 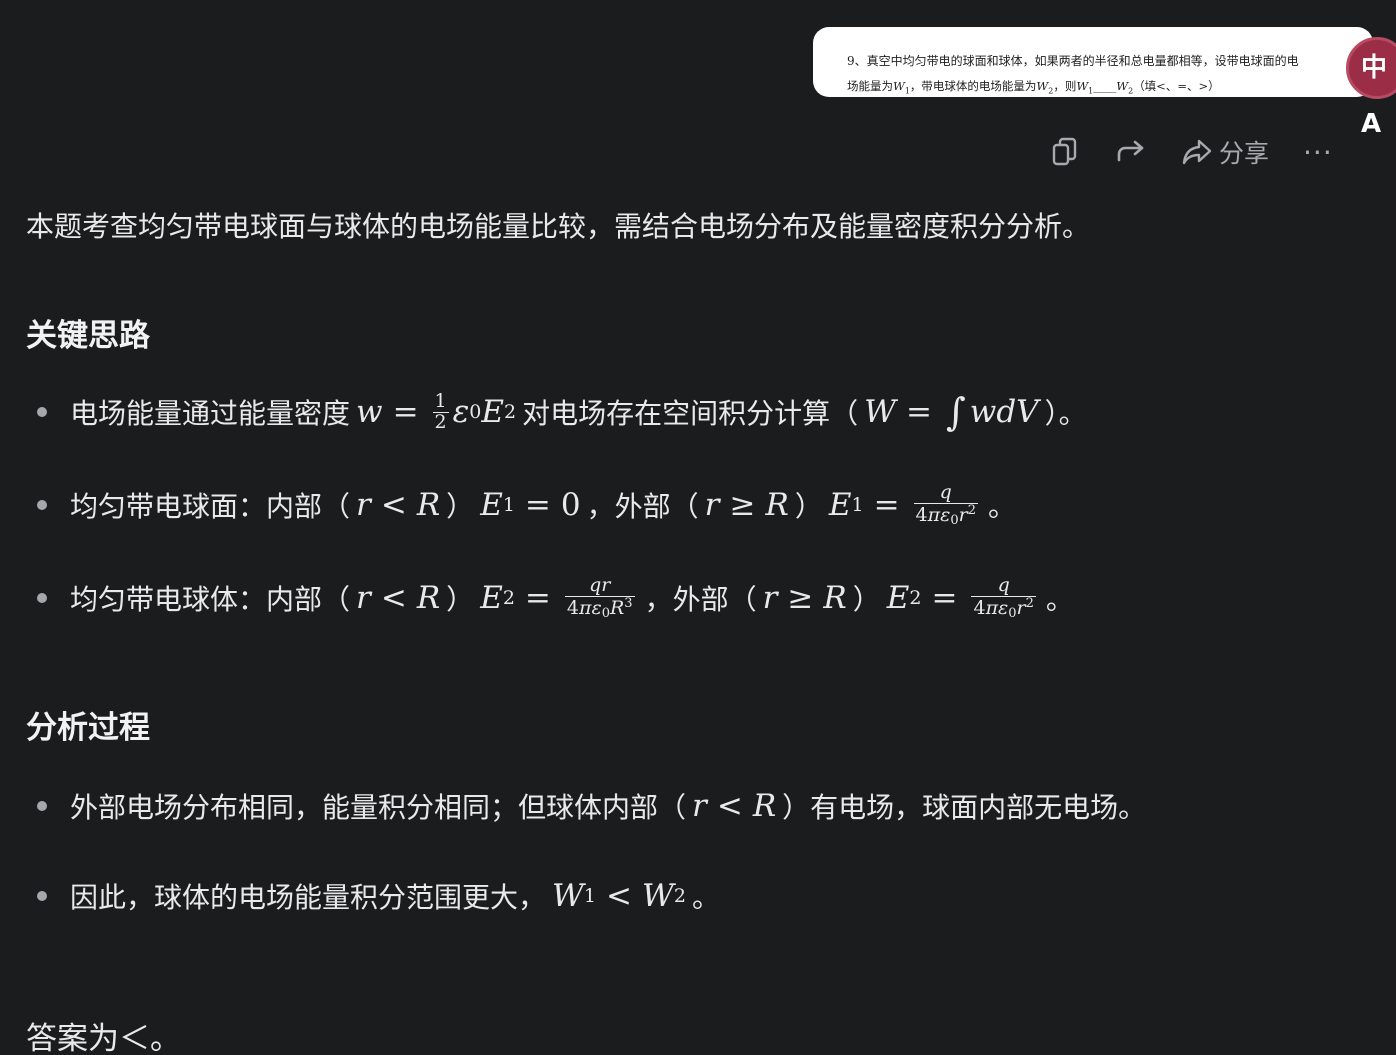 What do you see at coordinates (951, 412) in the screenshot?
I see `energy-integral-formula: W = ∫ wdV` at bounding box center [951, 412].